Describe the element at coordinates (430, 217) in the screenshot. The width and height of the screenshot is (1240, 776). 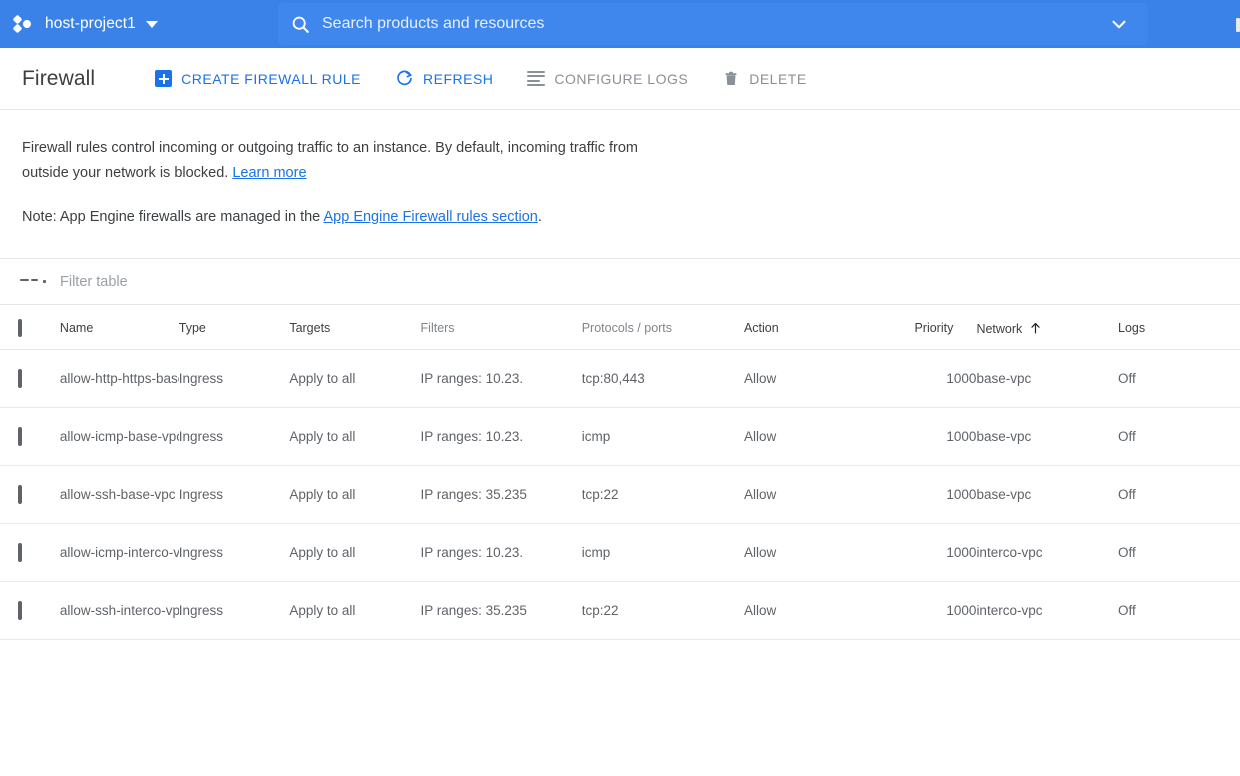
I see `app-engine-firewall-rules-link: App Engine Firewall rules section` at that location.